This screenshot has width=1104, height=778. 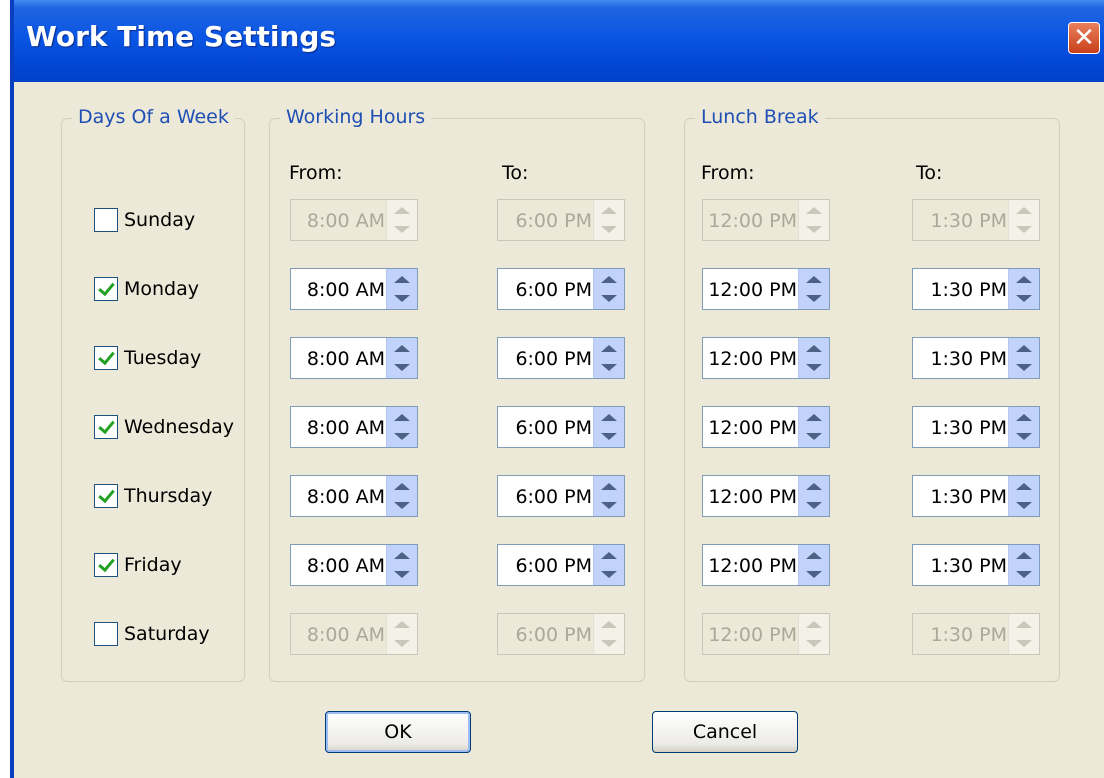 What do you see at coordinates (559, 41) in the screenshot?
I see `title-bar: Work Time Settings ✕` at bounding box center [559, 41].